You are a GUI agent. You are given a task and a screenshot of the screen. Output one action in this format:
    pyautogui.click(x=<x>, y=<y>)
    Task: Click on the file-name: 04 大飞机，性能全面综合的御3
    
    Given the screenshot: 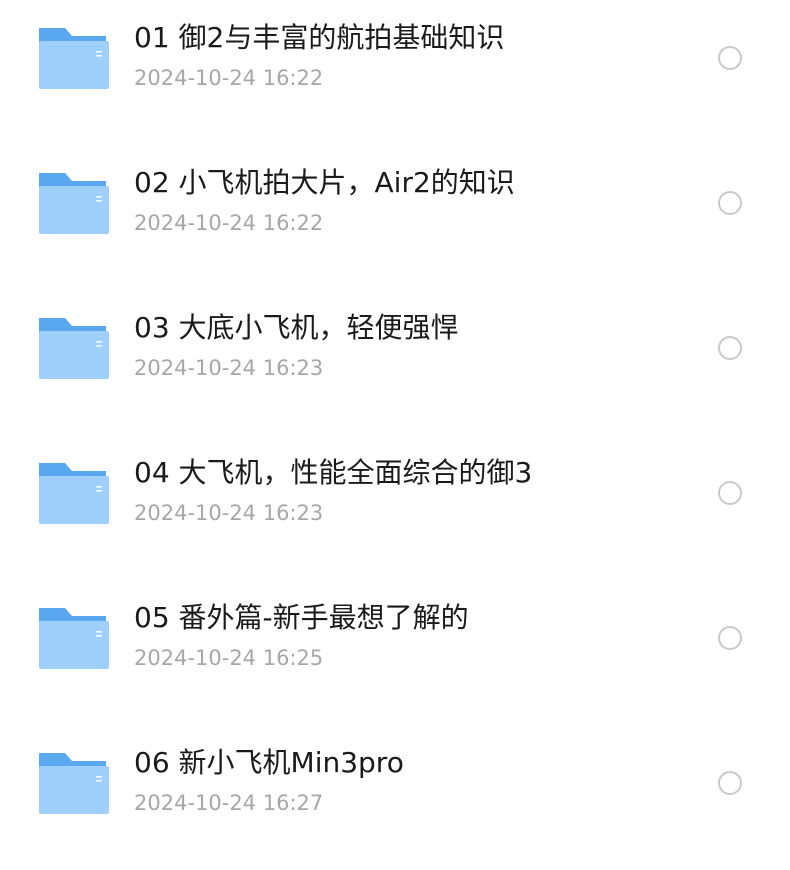 What is the action you would take?
    pyautogui.click(x=333, y=472)
    